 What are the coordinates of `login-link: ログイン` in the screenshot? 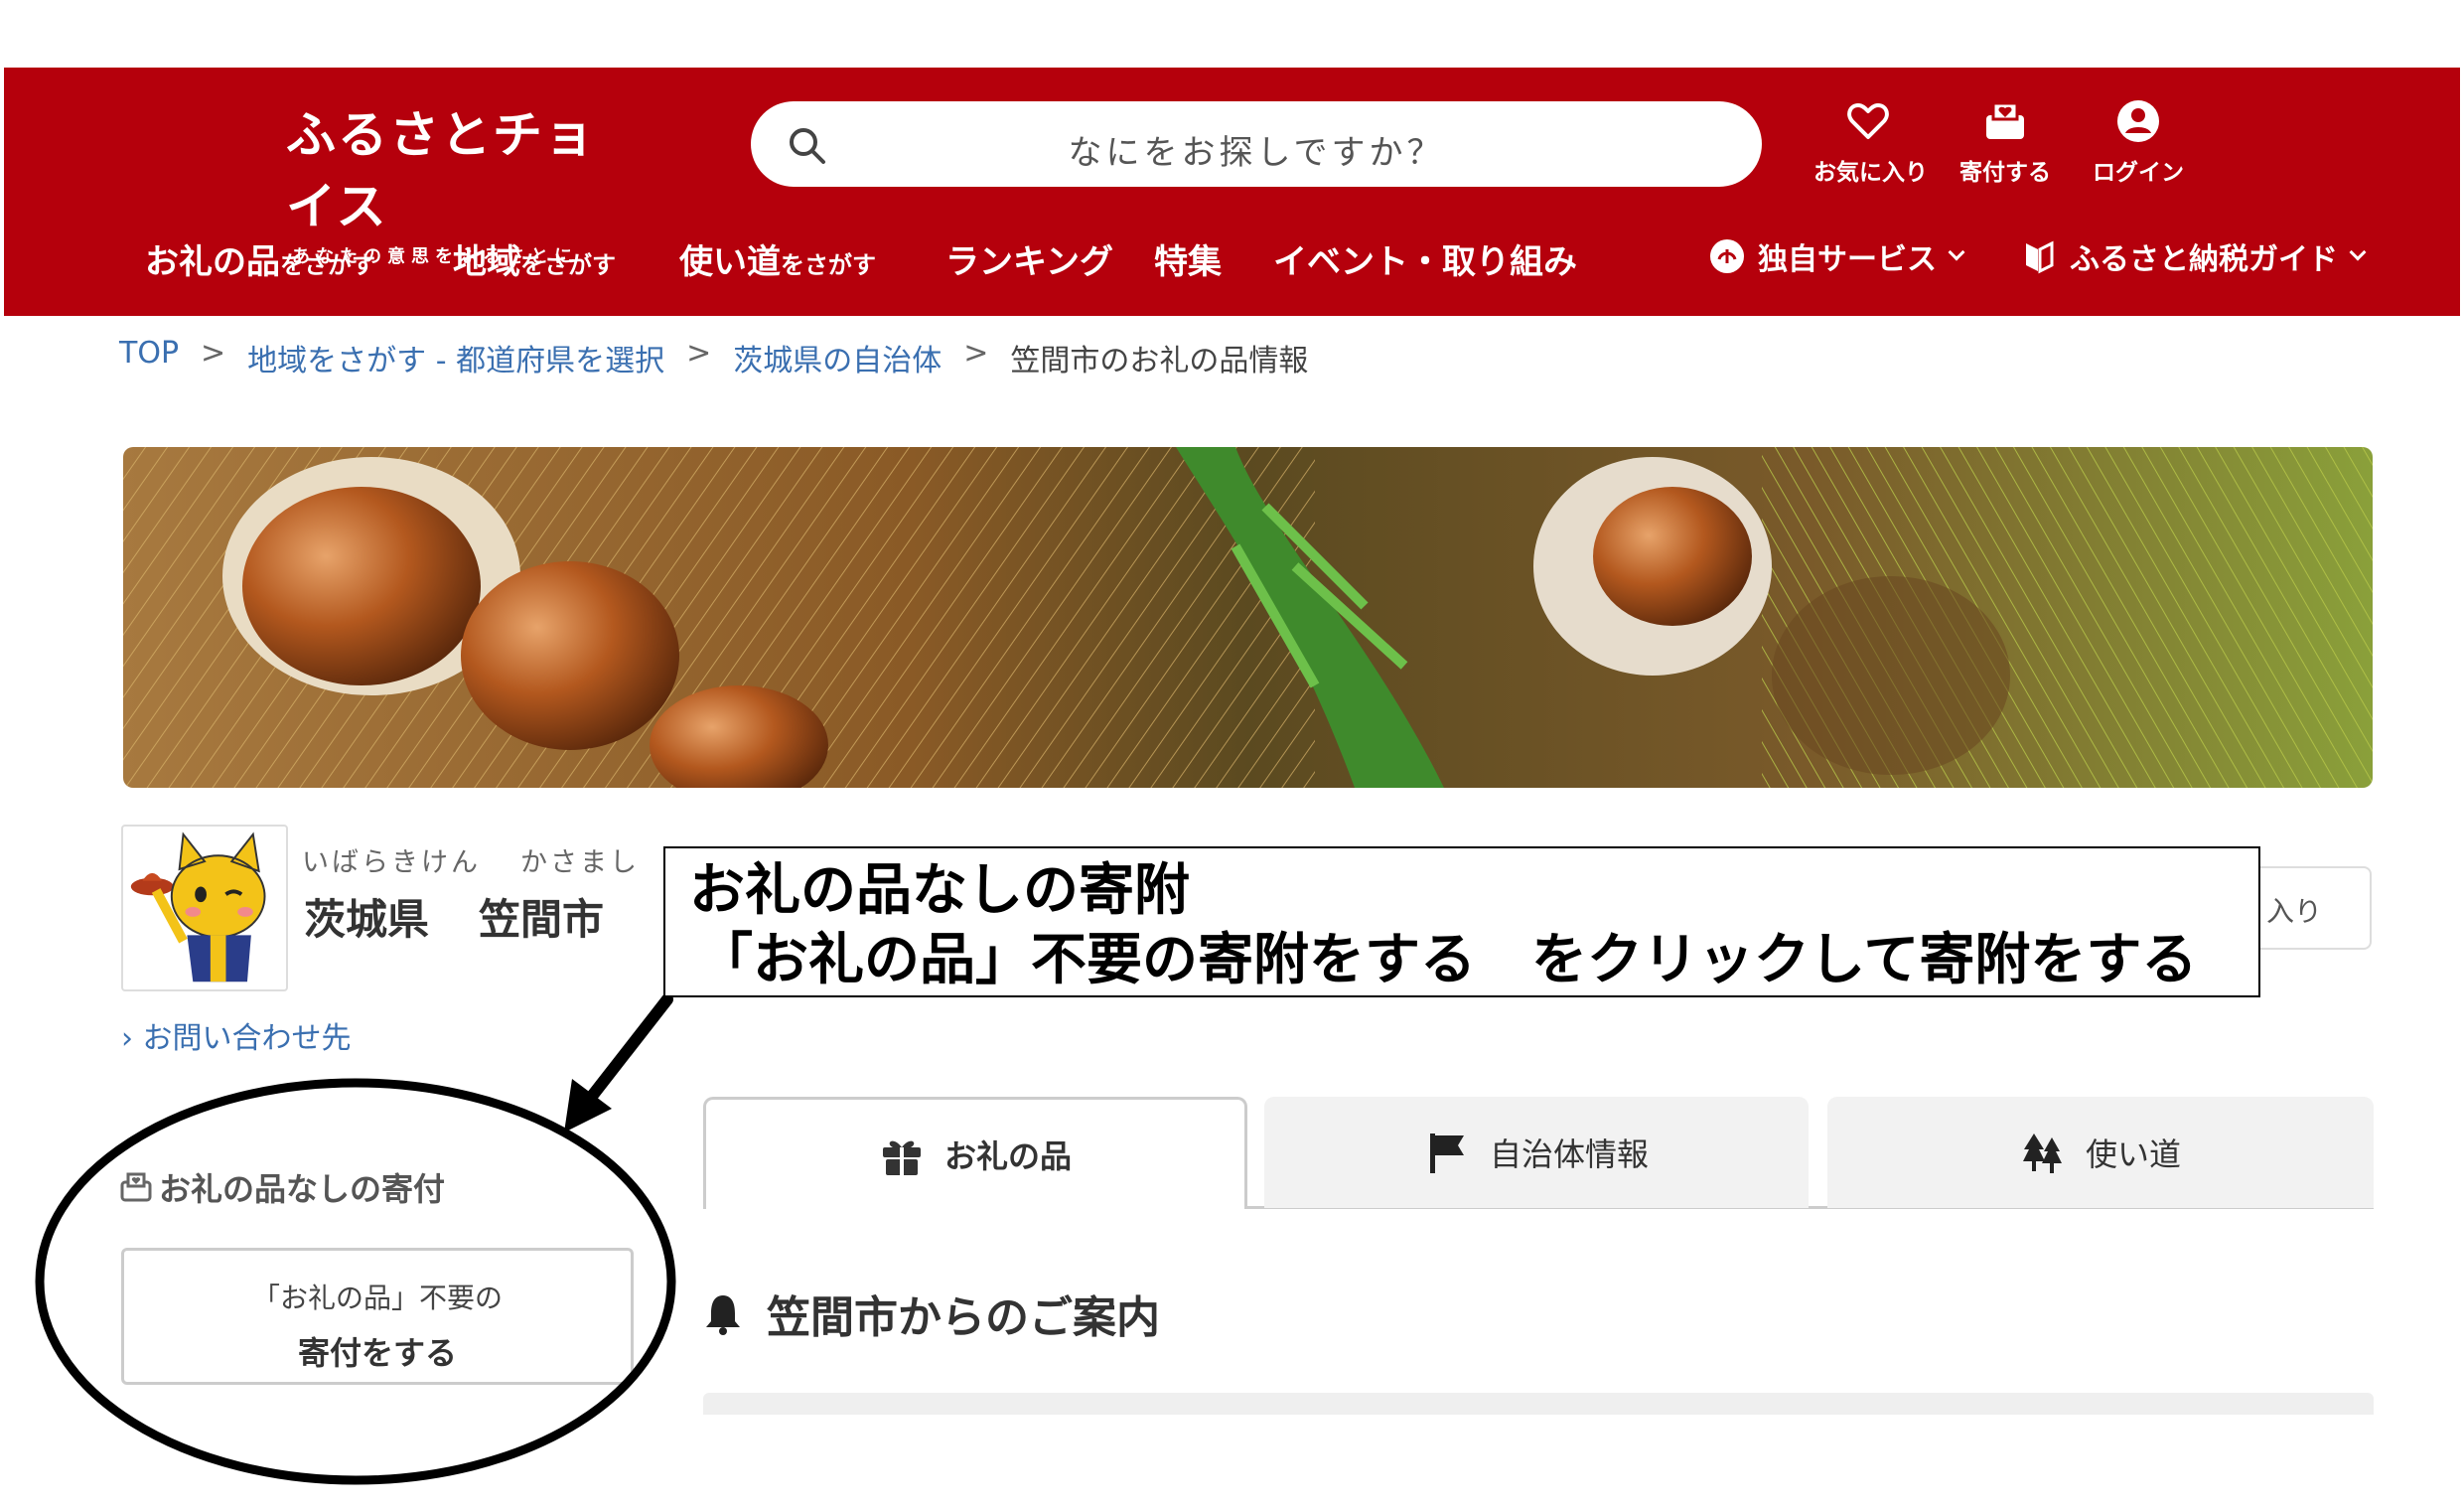 It's located at (2138, 142).